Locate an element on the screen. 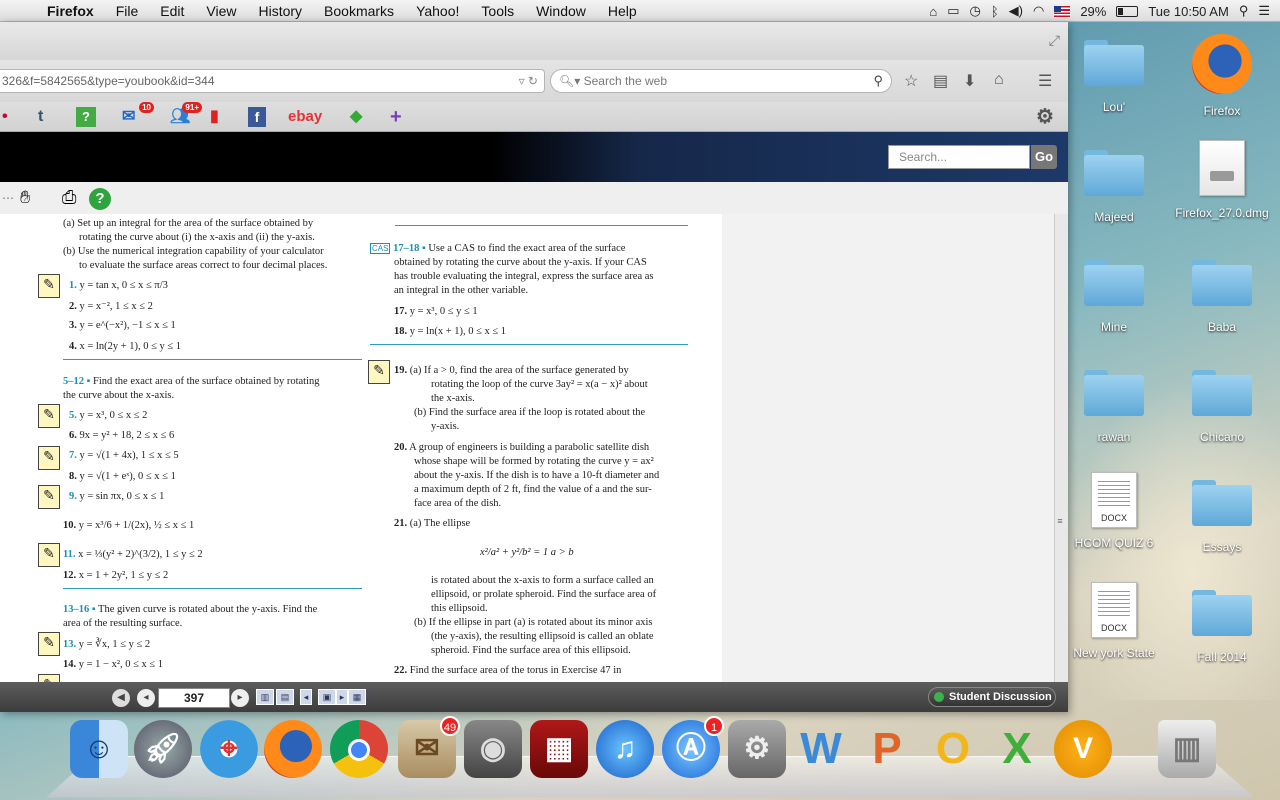  desktop-folder: Lou' is located at coordinates (1114, 77).